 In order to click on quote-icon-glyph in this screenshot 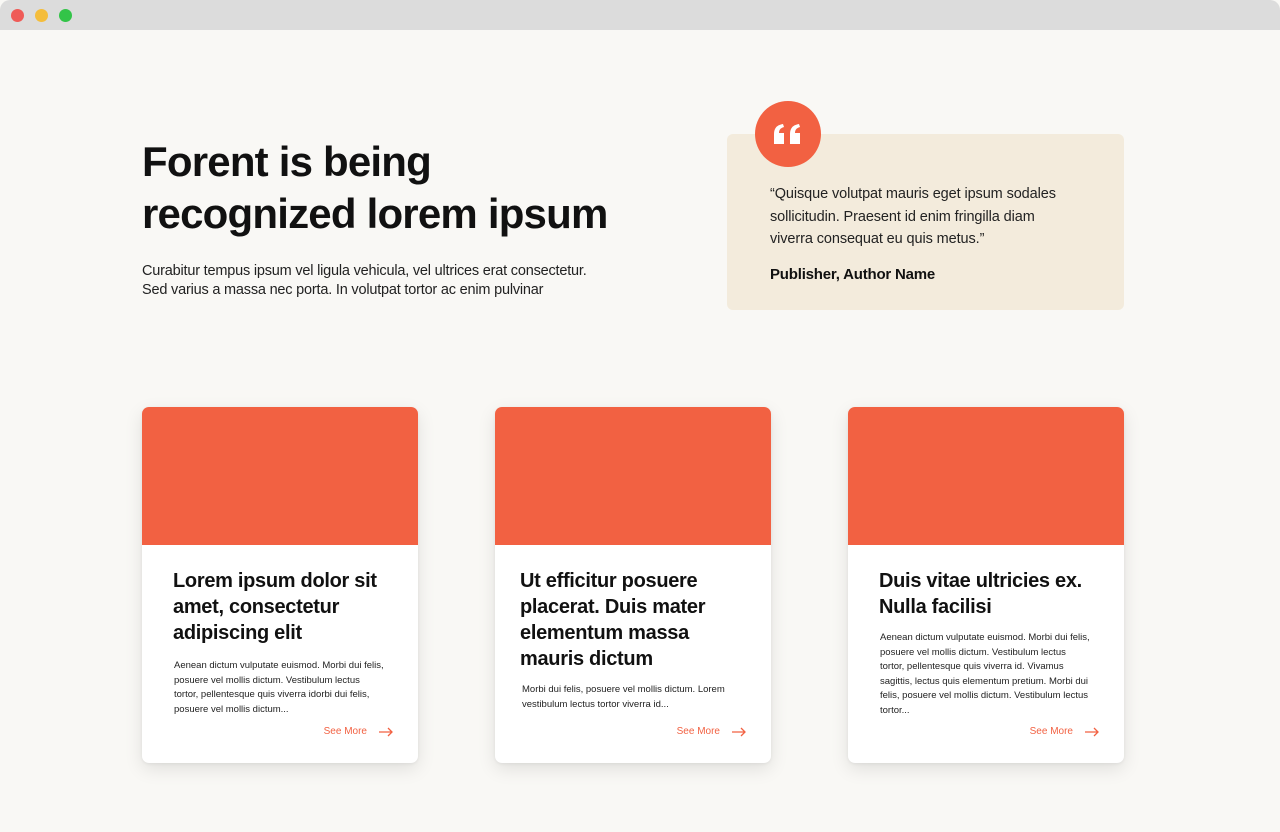, I will do `click(787, 134)`.